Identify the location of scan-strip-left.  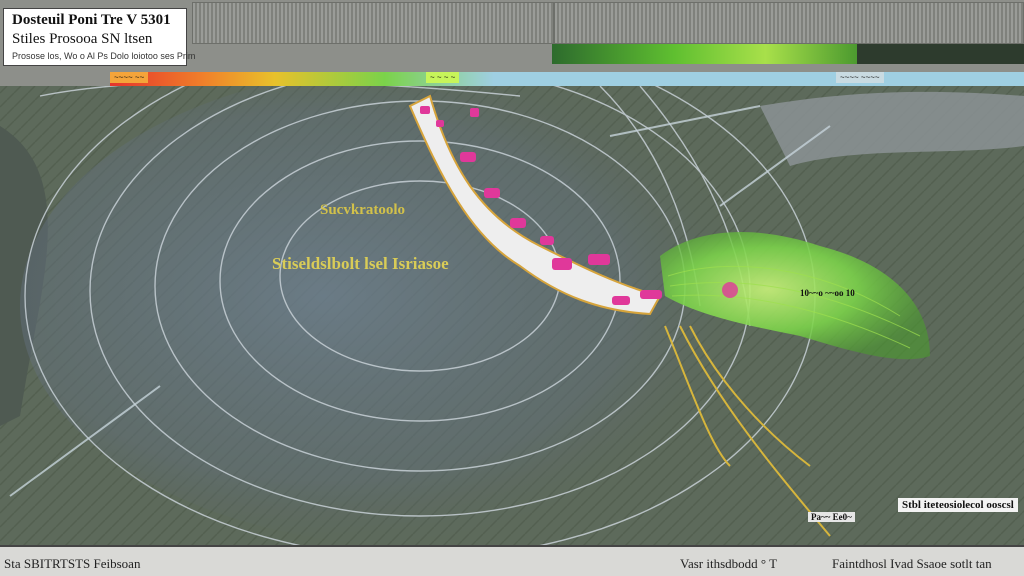
(373, 23).